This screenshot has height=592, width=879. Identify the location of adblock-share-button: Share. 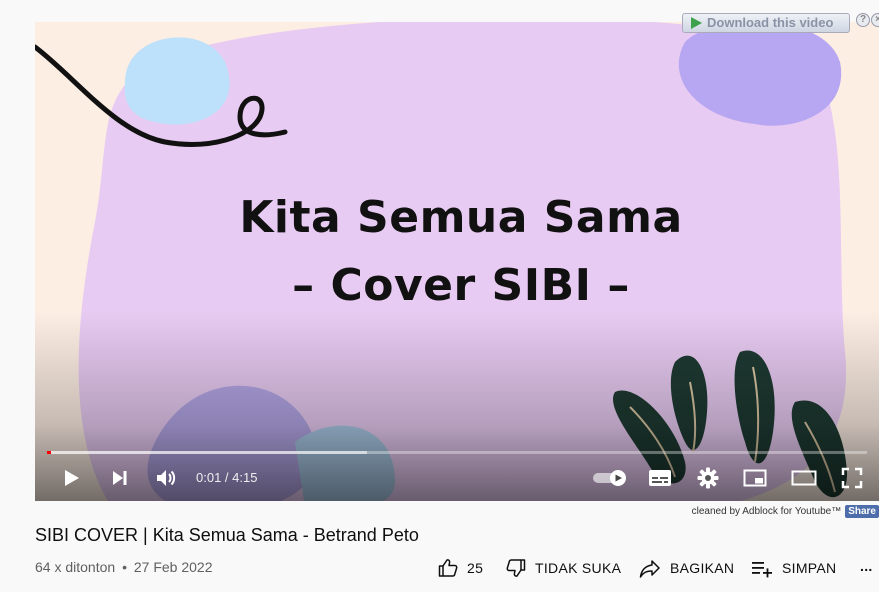
(862, 511).